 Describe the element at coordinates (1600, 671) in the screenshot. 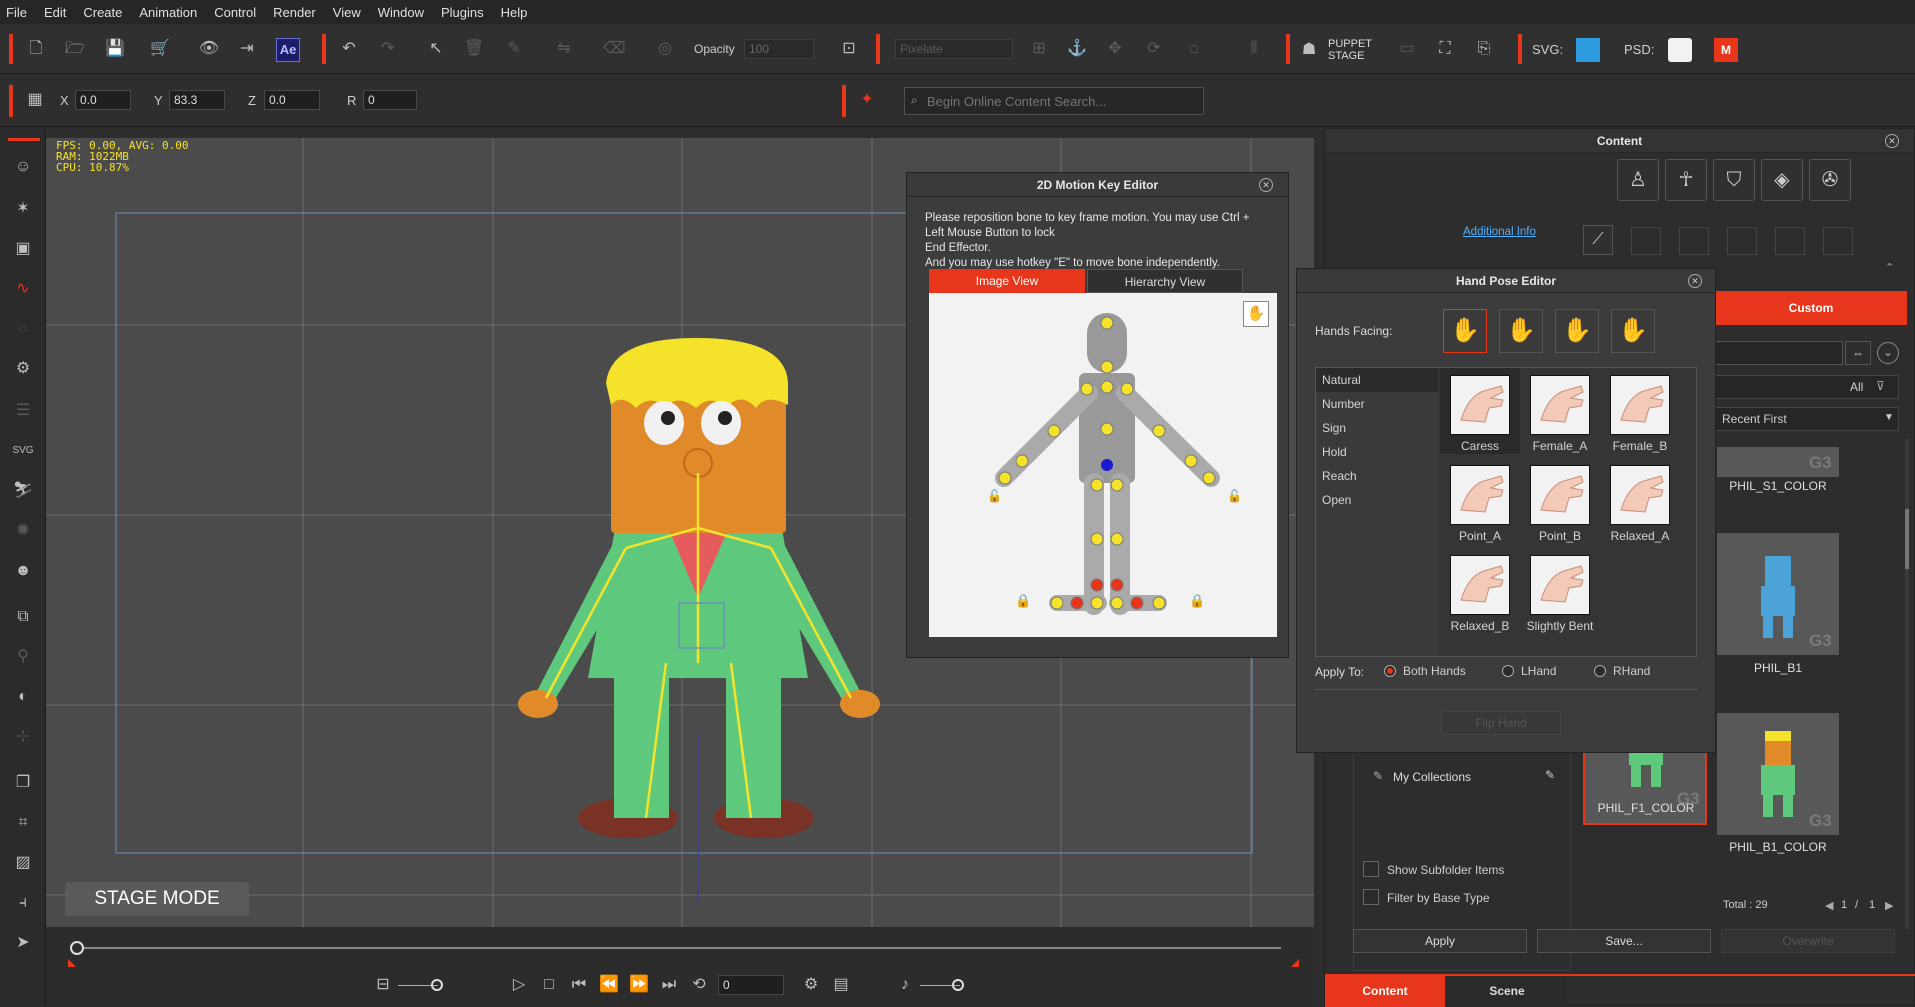

I see `rhand-radio` at that location.